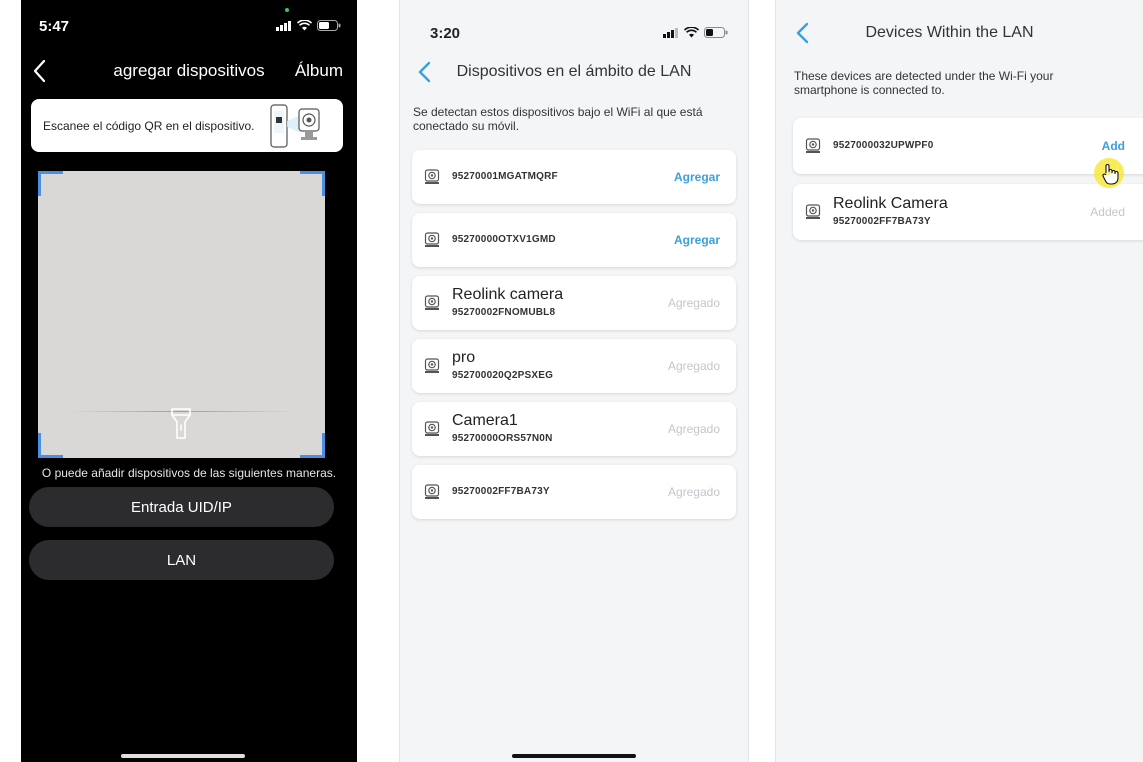 The image size is (1143, 762). Describe the element at coordinates (54, 26) in the screenshot. I see `status-time: 5:47` at that location.